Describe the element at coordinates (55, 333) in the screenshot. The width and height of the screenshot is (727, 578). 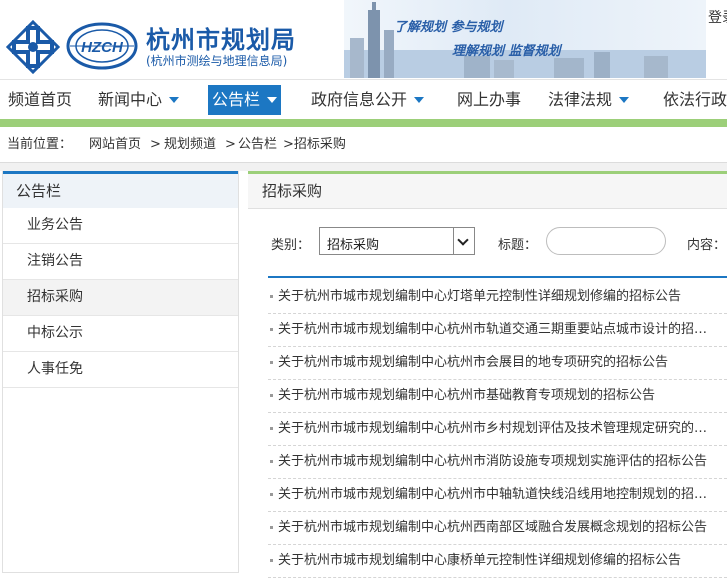
I see `sidebar-item-label: 中标公示` at that location.